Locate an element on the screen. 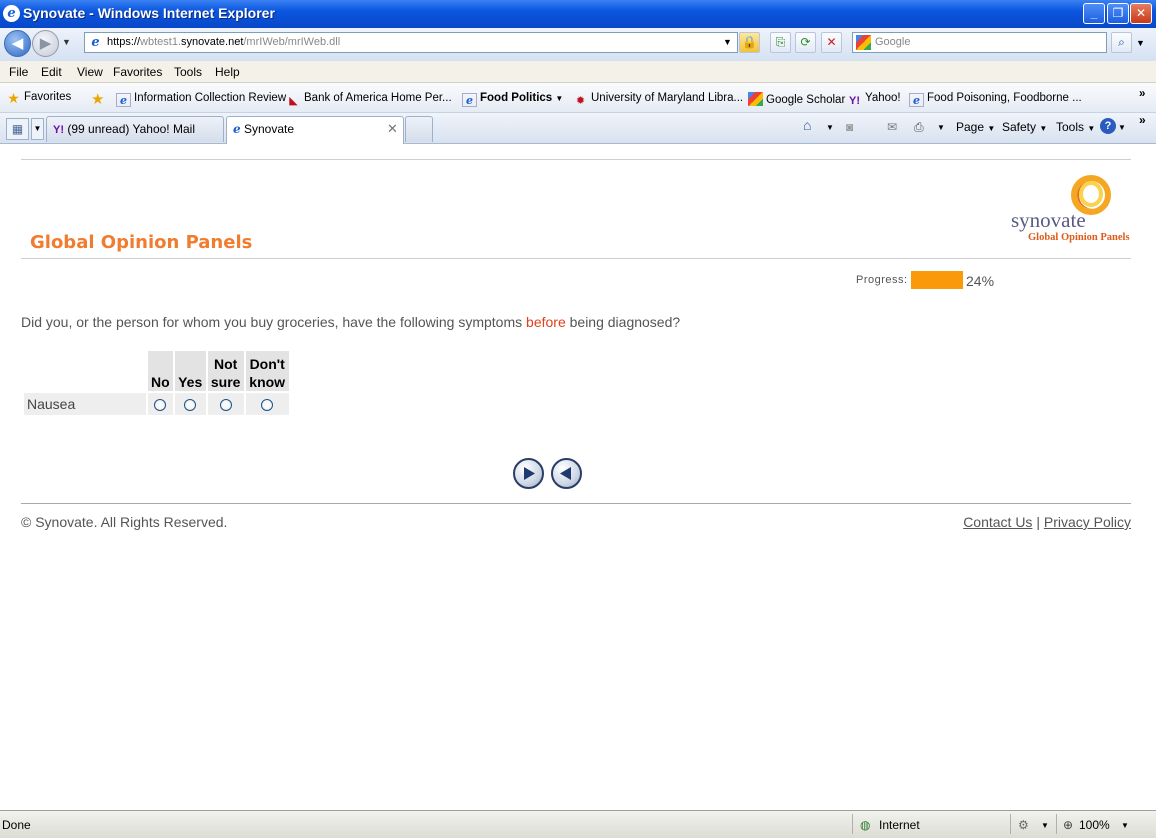 The height and width of the screenshot is (838, 1156). grid-header-row: No Yes Not sure Don't know is located at coordinates (156, 371).